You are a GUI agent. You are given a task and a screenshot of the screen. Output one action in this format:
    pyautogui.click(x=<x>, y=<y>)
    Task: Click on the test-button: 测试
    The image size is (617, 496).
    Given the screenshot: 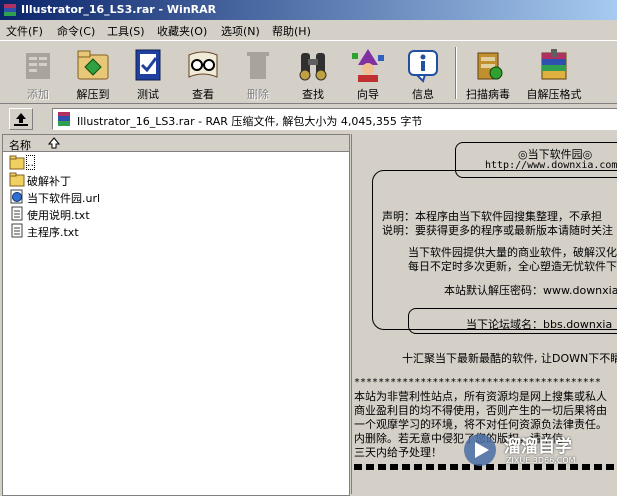 What is the action you would take?
    pyautogui.click(x=148, y=73)
    